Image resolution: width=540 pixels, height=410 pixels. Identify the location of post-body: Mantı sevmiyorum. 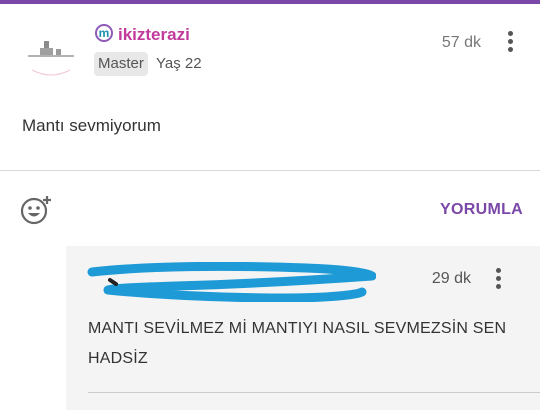
(91, 125).